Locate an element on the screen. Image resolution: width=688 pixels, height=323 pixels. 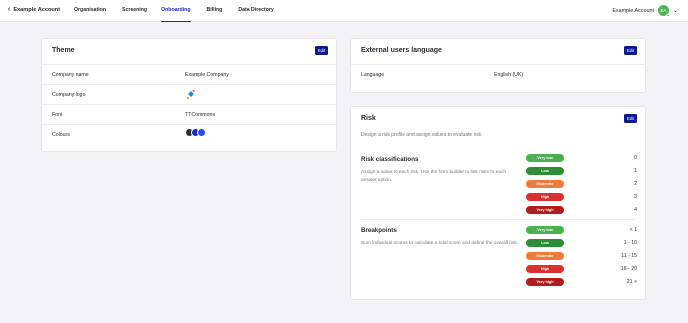
colours-row: Colours is located at coordinates (189, 134).